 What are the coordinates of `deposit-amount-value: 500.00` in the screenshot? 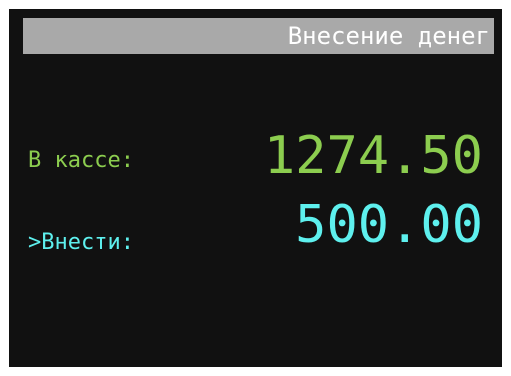 It's located at (389, 225).